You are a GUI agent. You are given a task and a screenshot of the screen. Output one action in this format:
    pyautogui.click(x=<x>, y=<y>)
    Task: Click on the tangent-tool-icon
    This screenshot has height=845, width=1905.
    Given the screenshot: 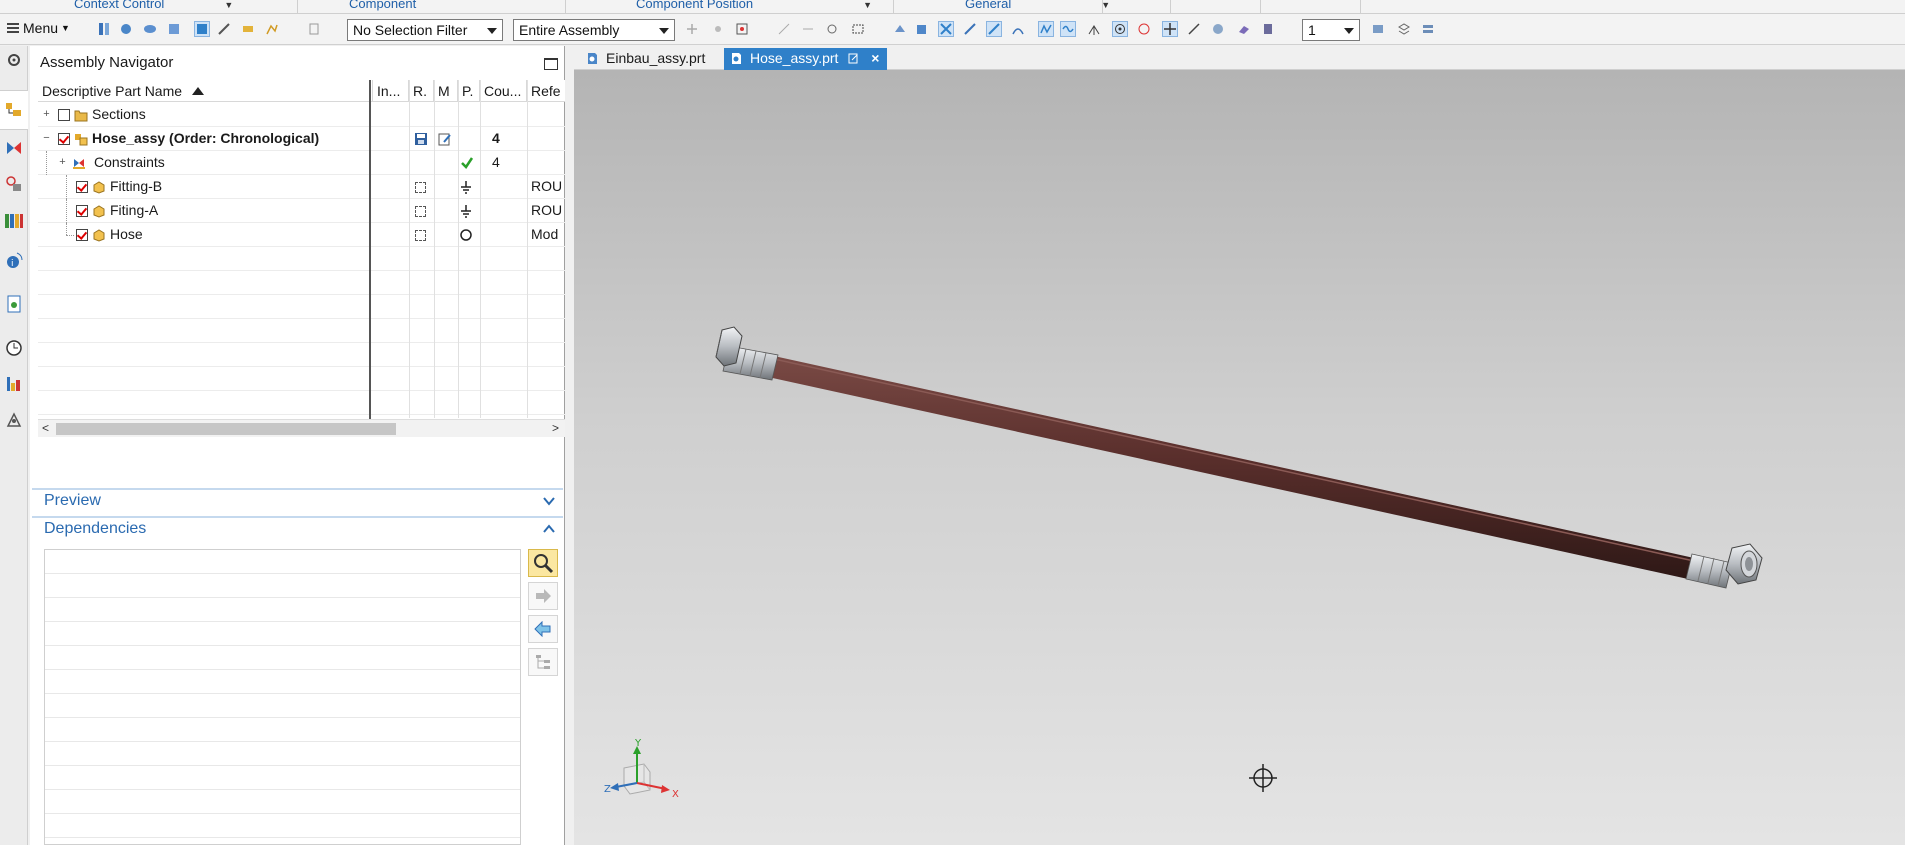 What is the action you would take?
    pyautogui.click(x=1094, y=29)
    